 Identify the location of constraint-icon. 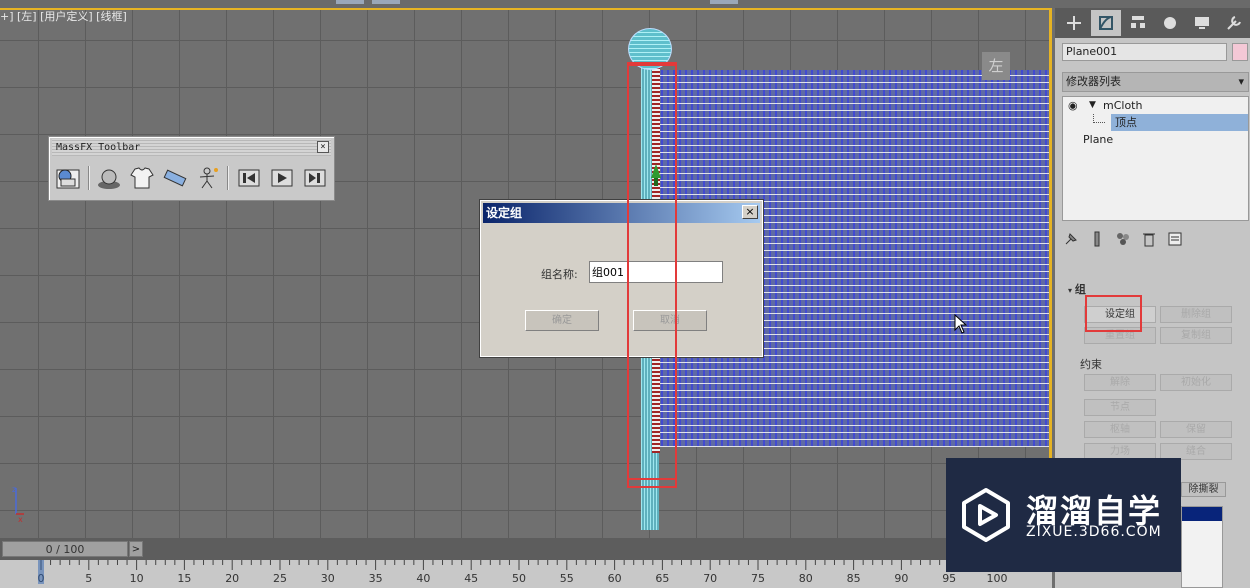
(175, 178).